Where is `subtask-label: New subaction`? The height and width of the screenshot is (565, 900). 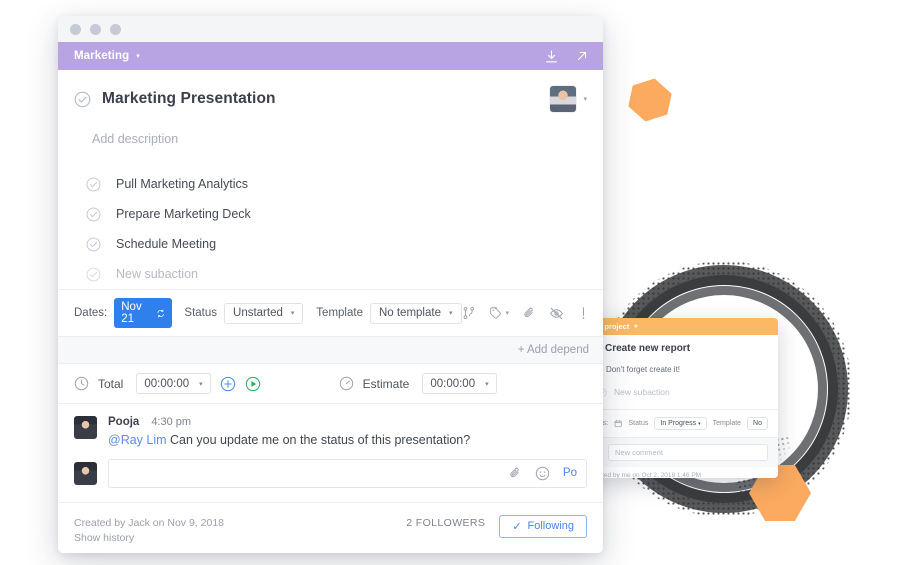 subtask-label: New subaction is located at coordinates (157, 274).